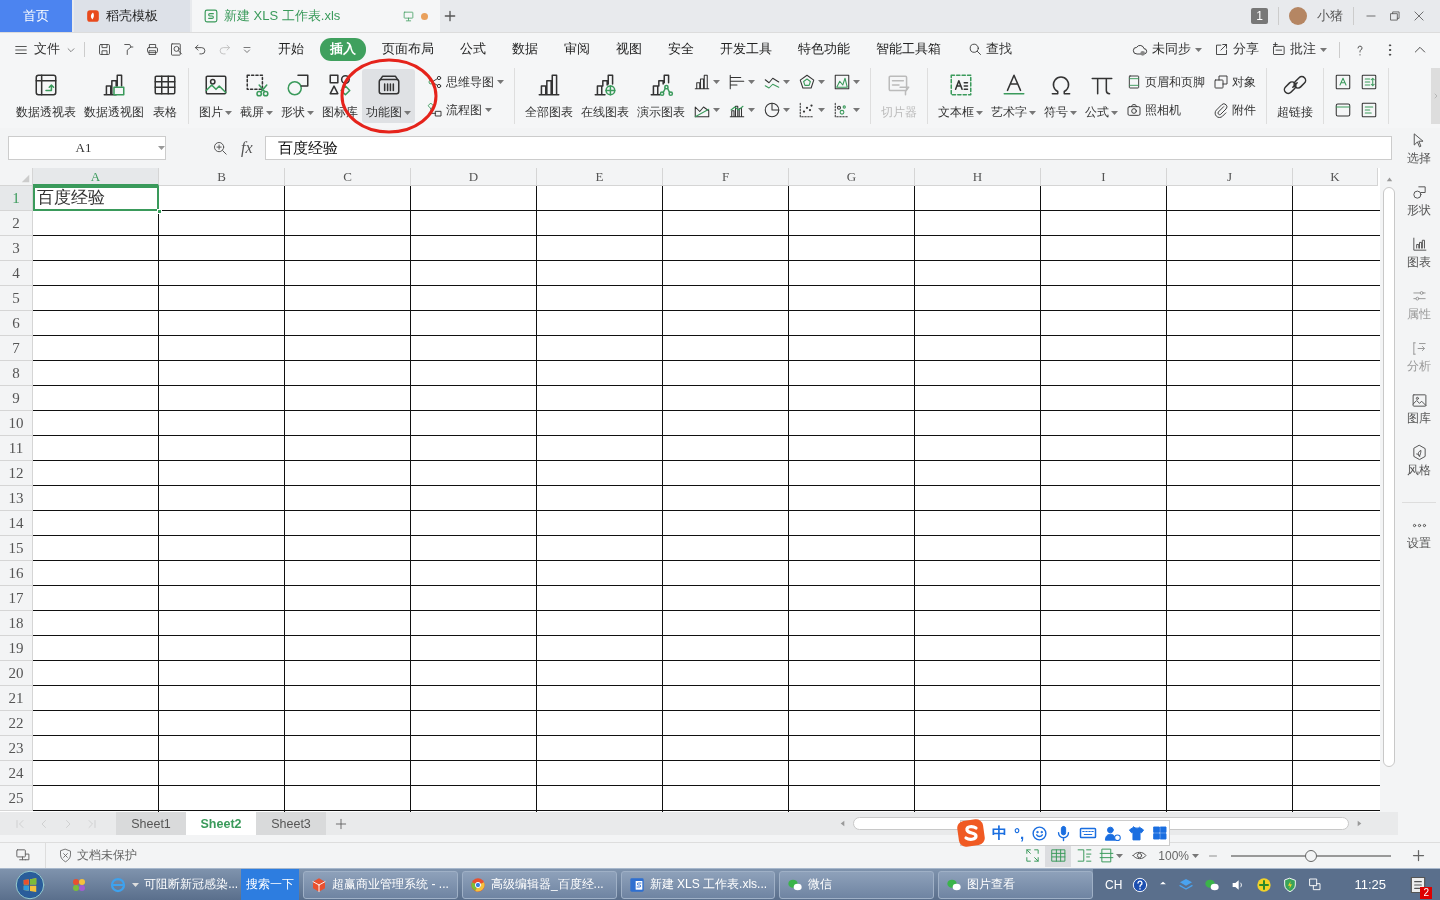 Image resolution: width=1440 pixels, height=900 pixels. What do you see at coordinates (388, 96) in the screenshot?
I see `ribbon-button: 功能图` at bounding box center [388, 96].